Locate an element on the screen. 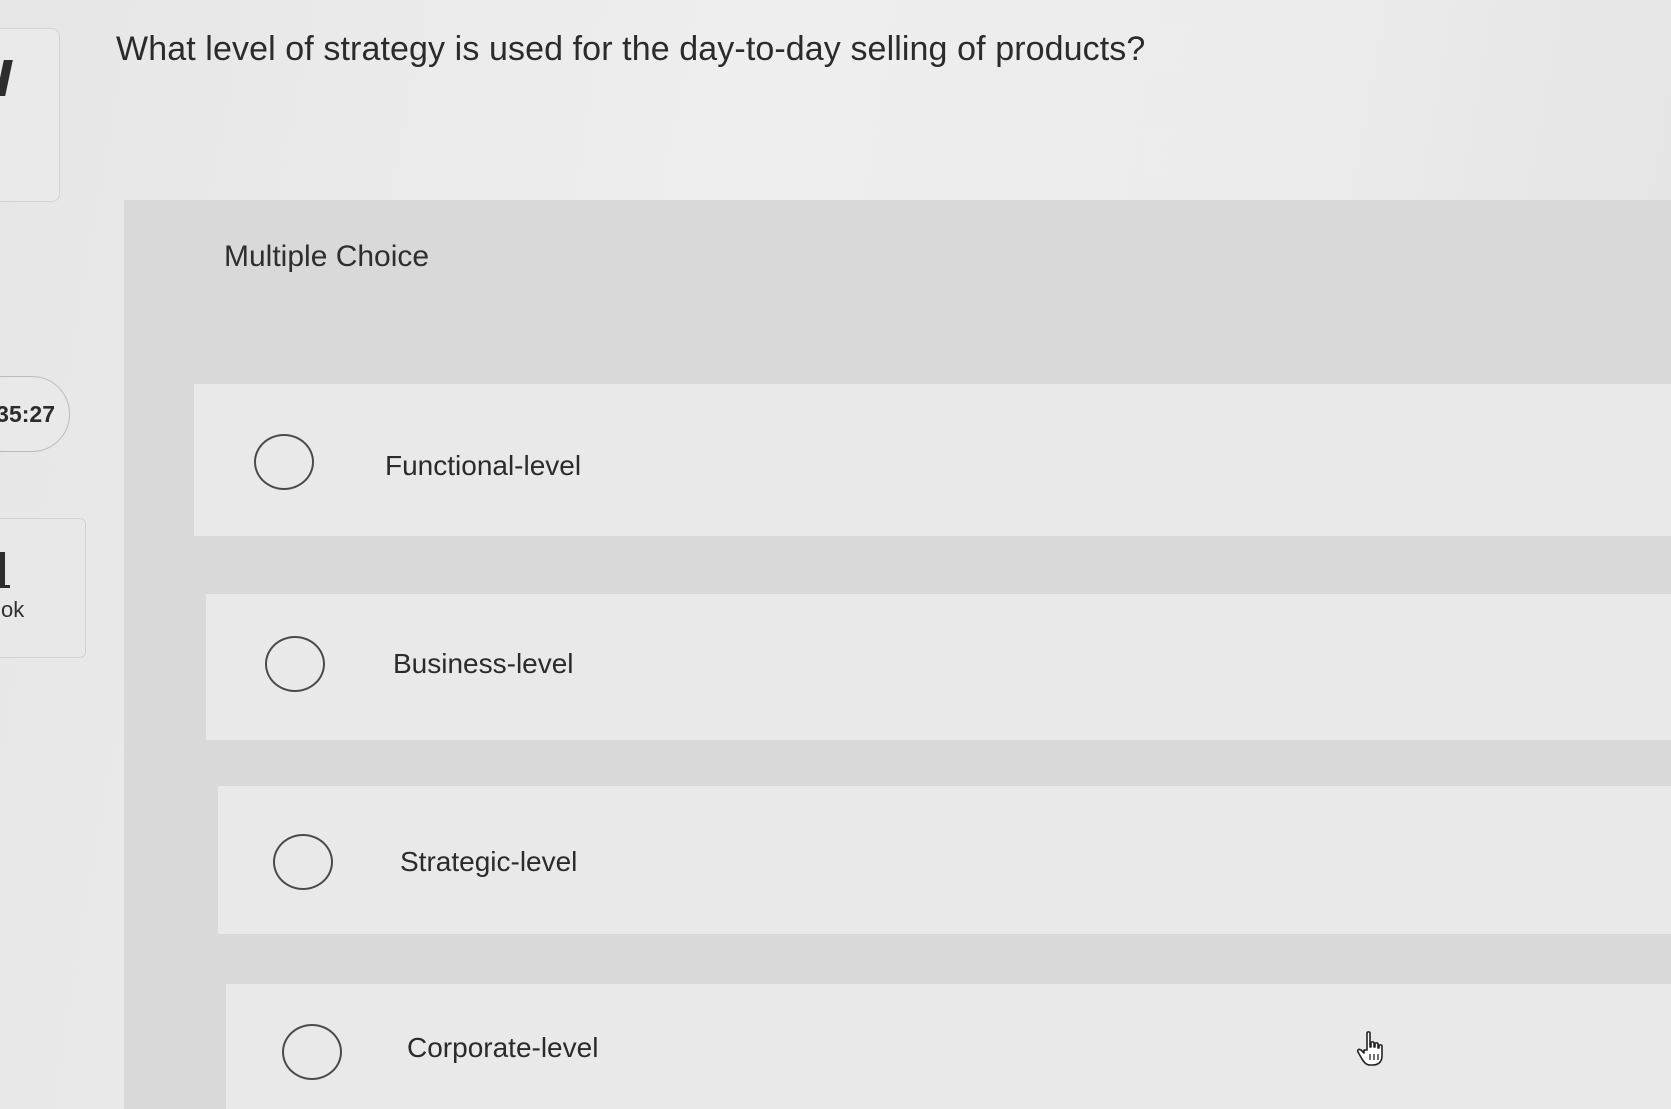 This screenshot has width=1671, height=1109. answer-option-business: Business-level is located at coordinates (938, 667).